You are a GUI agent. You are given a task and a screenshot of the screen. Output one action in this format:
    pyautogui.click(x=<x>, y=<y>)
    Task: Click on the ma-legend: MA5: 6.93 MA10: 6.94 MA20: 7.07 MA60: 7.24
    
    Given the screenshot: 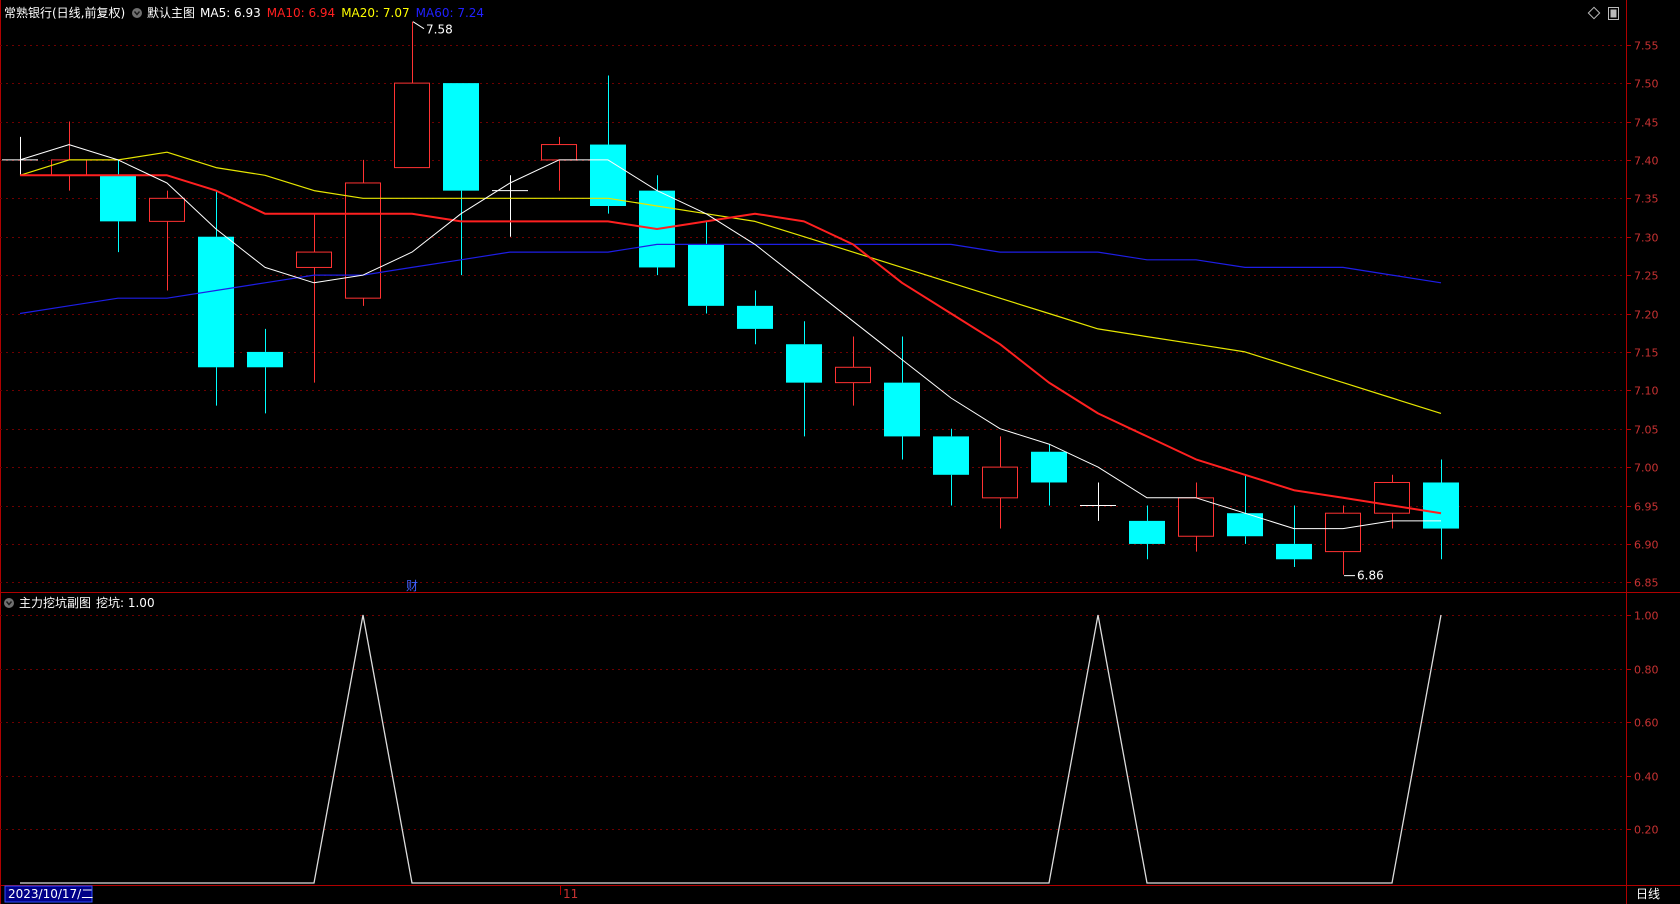 What is the action you would take?
    pyautogui.click(x=342, y=13)
    